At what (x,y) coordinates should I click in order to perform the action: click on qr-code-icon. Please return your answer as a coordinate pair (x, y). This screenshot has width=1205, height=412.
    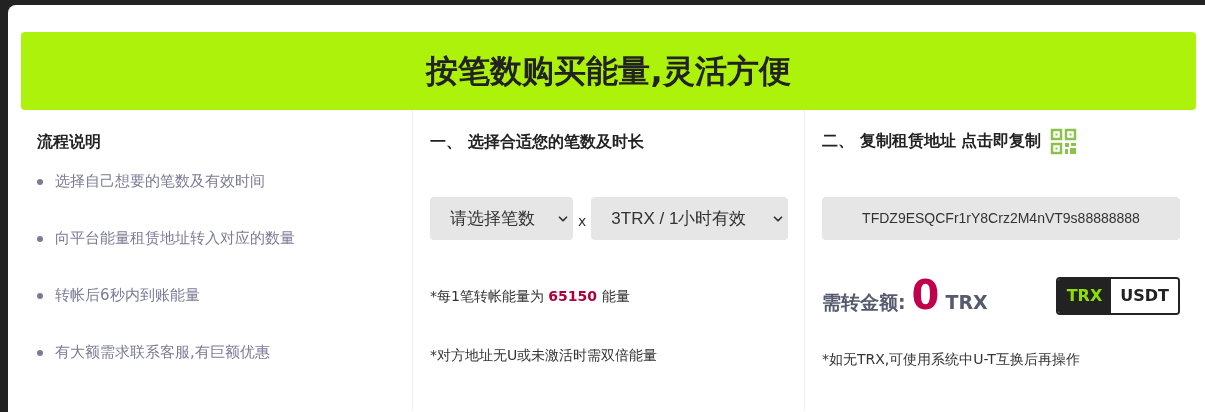
    Looking at the image, I should click on (1064, 141).